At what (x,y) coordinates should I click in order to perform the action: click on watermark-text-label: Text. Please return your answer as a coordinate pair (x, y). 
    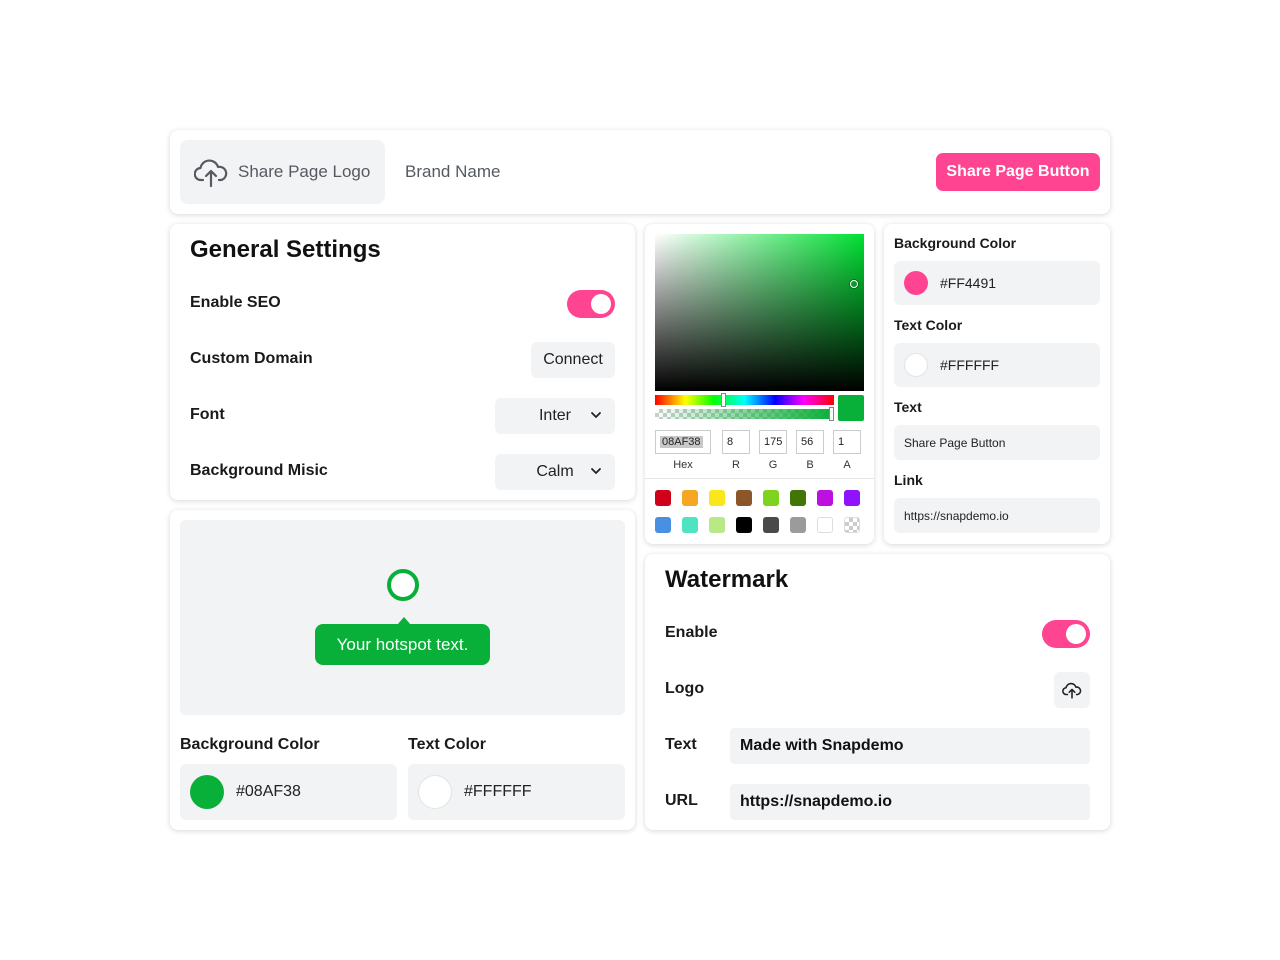
    Looking at the image, I should click on (681, 744).